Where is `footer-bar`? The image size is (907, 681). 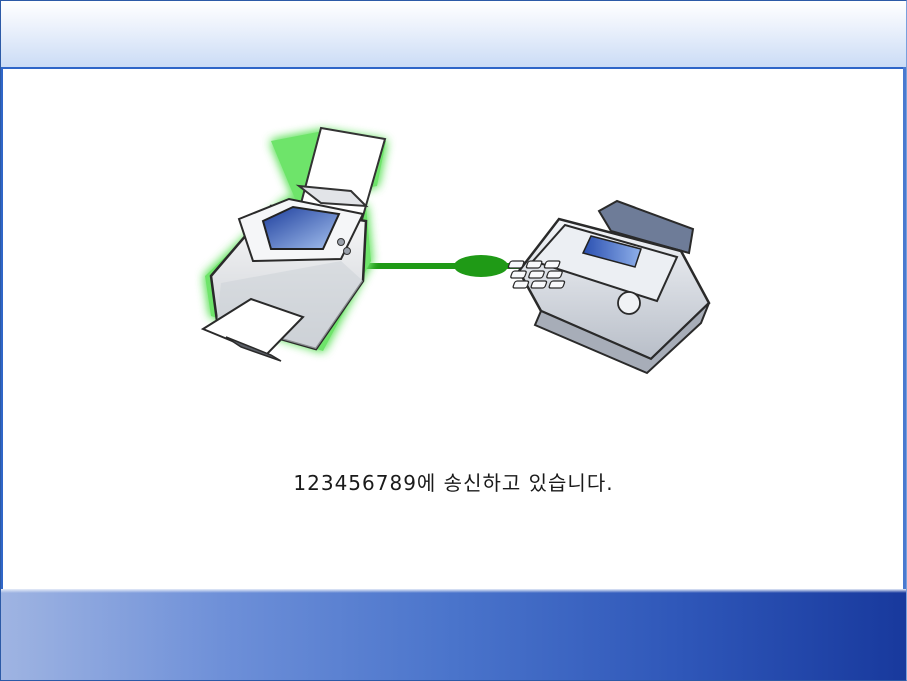
footer-bar is located at coordinates (453, 634).